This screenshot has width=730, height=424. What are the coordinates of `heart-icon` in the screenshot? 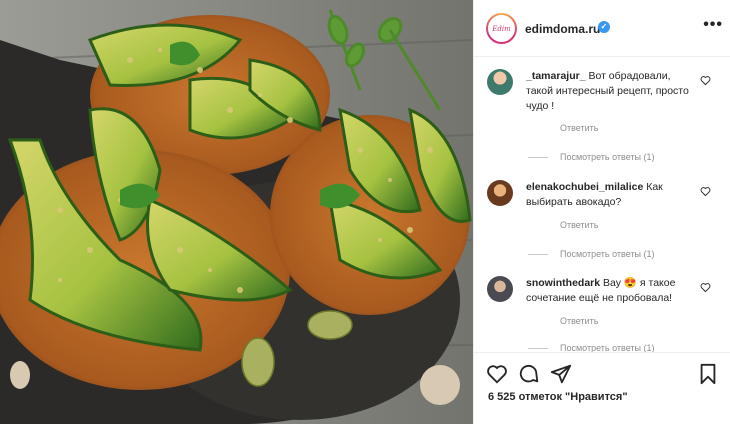 It's located at (497, 374).